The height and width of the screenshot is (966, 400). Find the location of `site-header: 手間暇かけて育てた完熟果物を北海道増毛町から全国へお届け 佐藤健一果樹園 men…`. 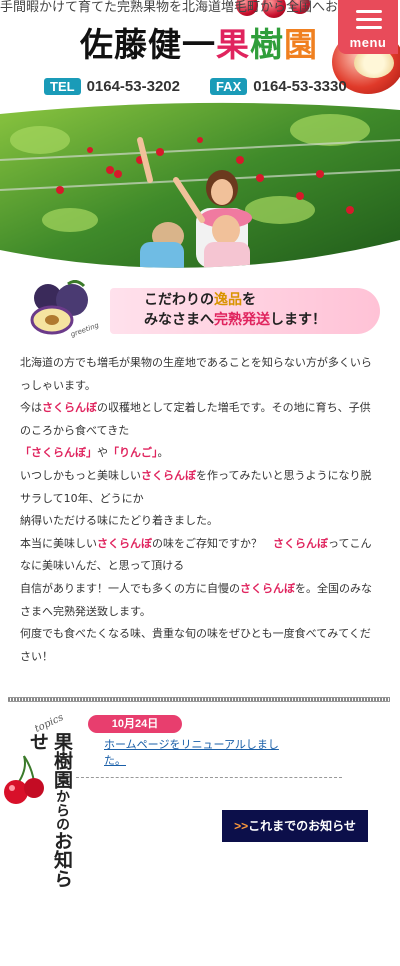

site-header: 手間暇かけて育てた完熟果物を北海道増毛町から全国へお届け 佐藤健一果樹園 men… is located at coordinates (200, 54).